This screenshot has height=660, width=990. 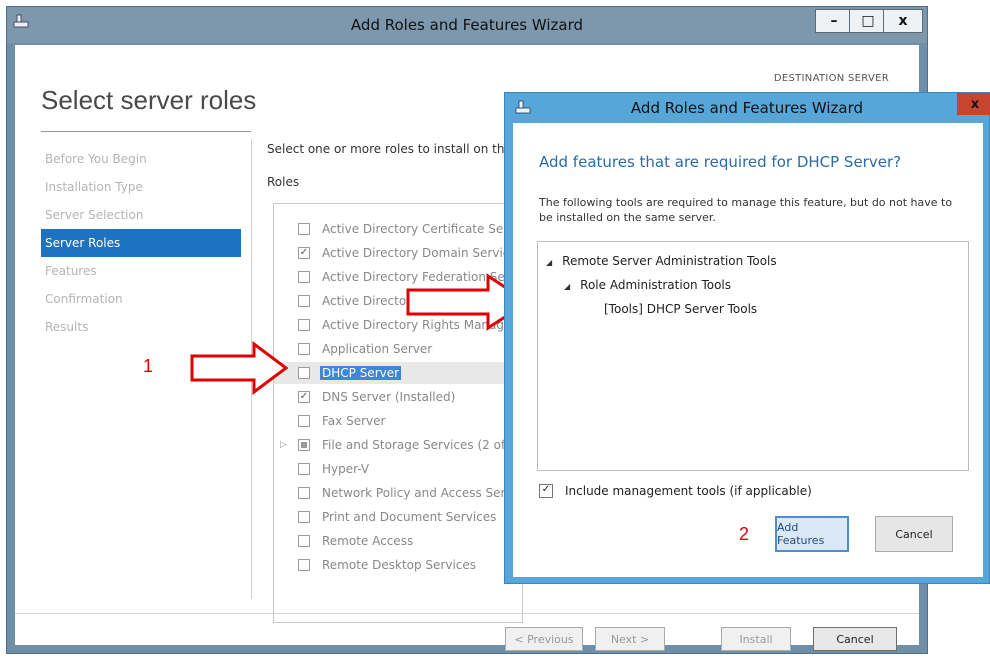 What do you see at coordinates (149, 100) in the screenshot?
I see `page-title: Select server roles` at bounding box center [149, 100].